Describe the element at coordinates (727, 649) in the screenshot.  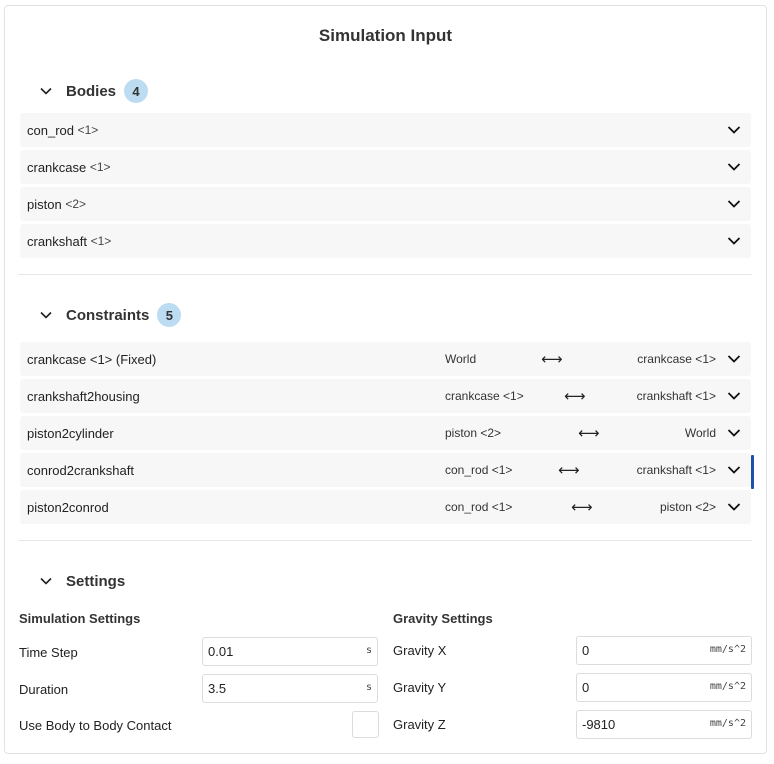
I see `gravity-x-unit: mm/s^2` at that location.